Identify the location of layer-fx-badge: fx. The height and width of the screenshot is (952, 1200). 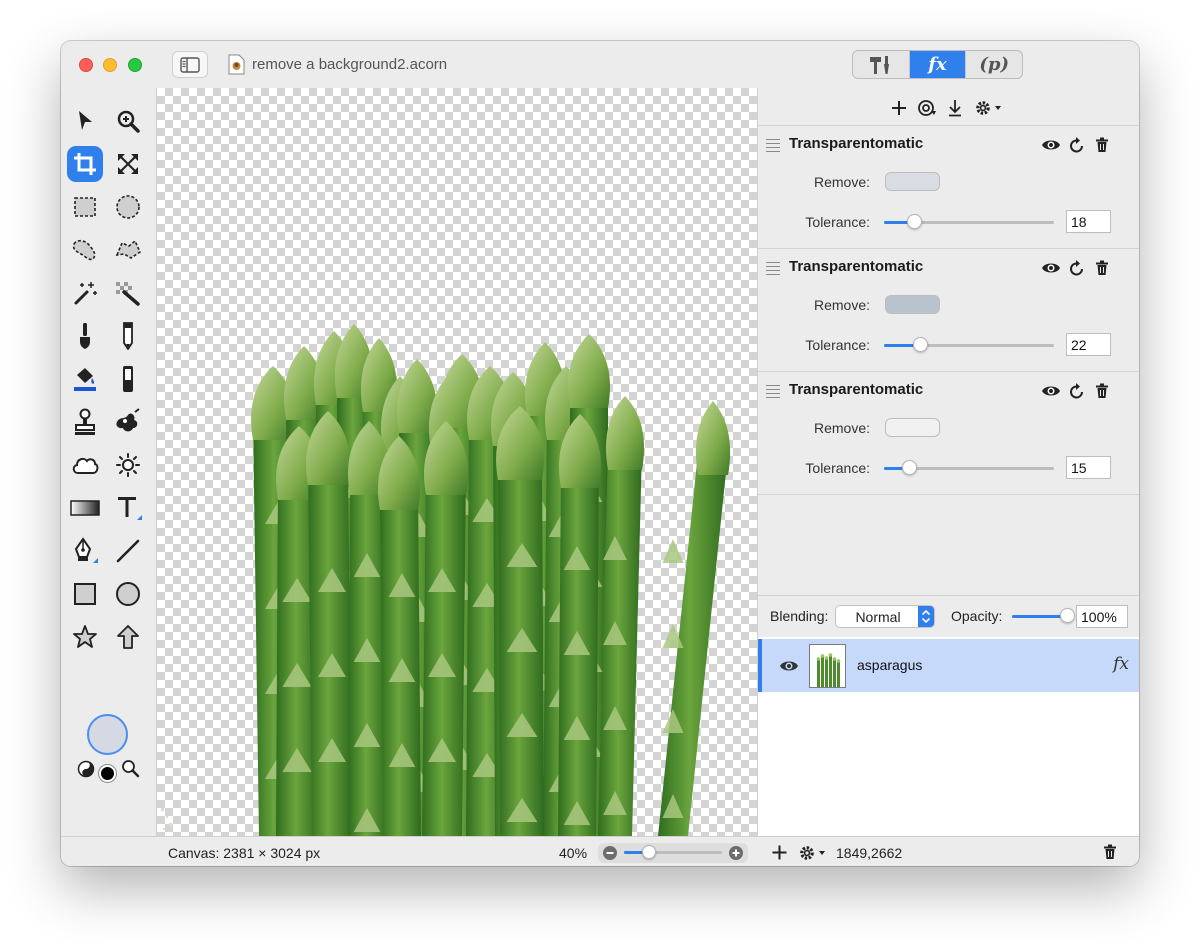
(1121, 664).